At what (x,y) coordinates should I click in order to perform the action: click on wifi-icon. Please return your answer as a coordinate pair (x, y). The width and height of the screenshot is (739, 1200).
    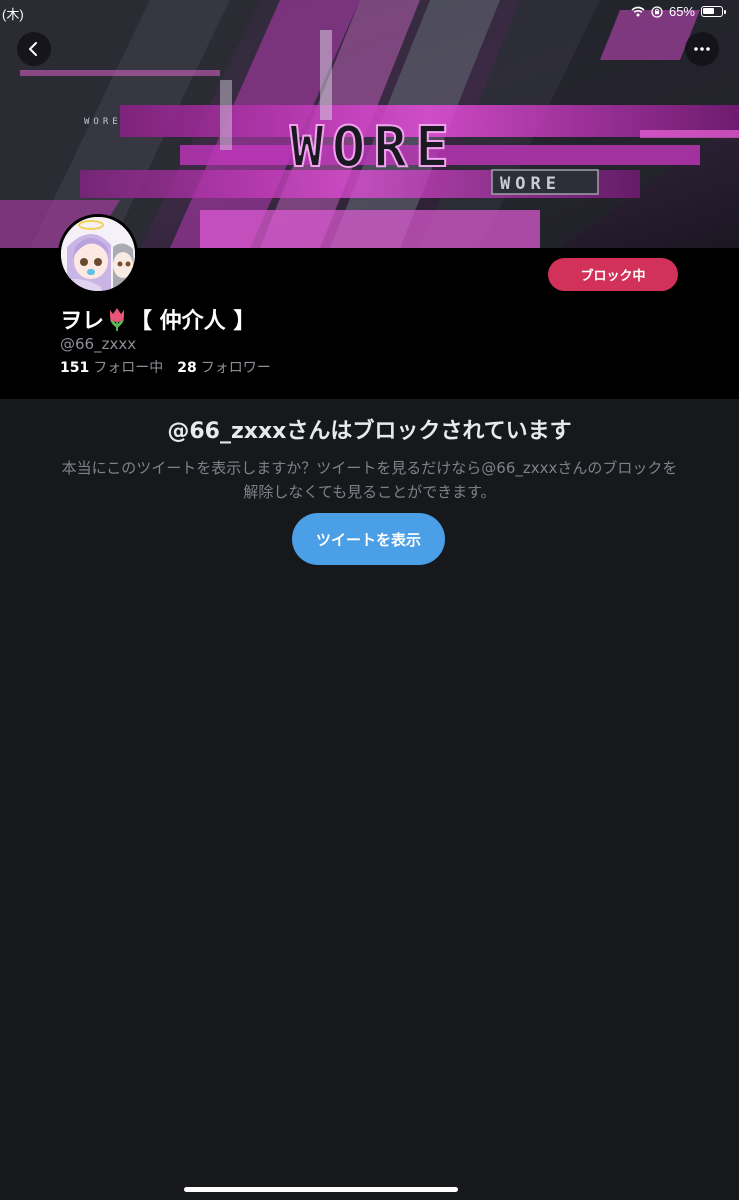
    Looking at the image, I should click on (638, 11).